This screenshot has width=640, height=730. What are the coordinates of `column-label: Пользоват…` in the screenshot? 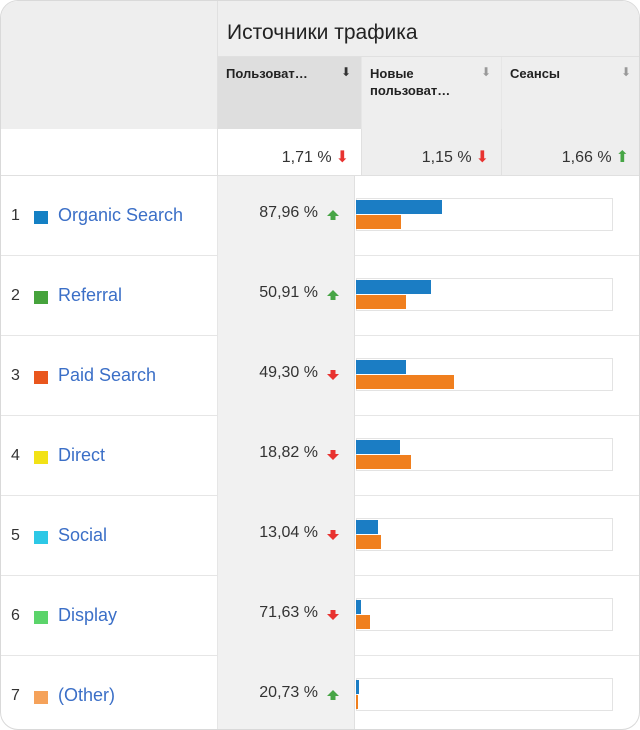 It's located at (267, 73).